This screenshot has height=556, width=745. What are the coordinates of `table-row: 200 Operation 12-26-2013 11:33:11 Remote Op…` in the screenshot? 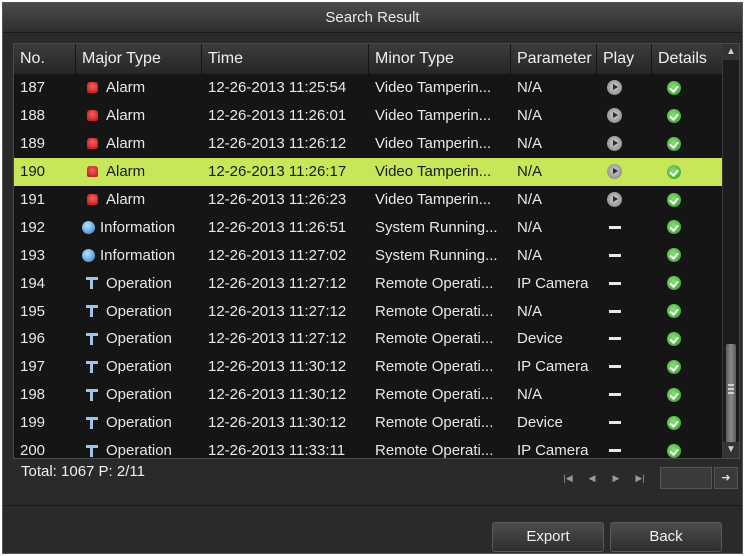 It's located at (368, 451).